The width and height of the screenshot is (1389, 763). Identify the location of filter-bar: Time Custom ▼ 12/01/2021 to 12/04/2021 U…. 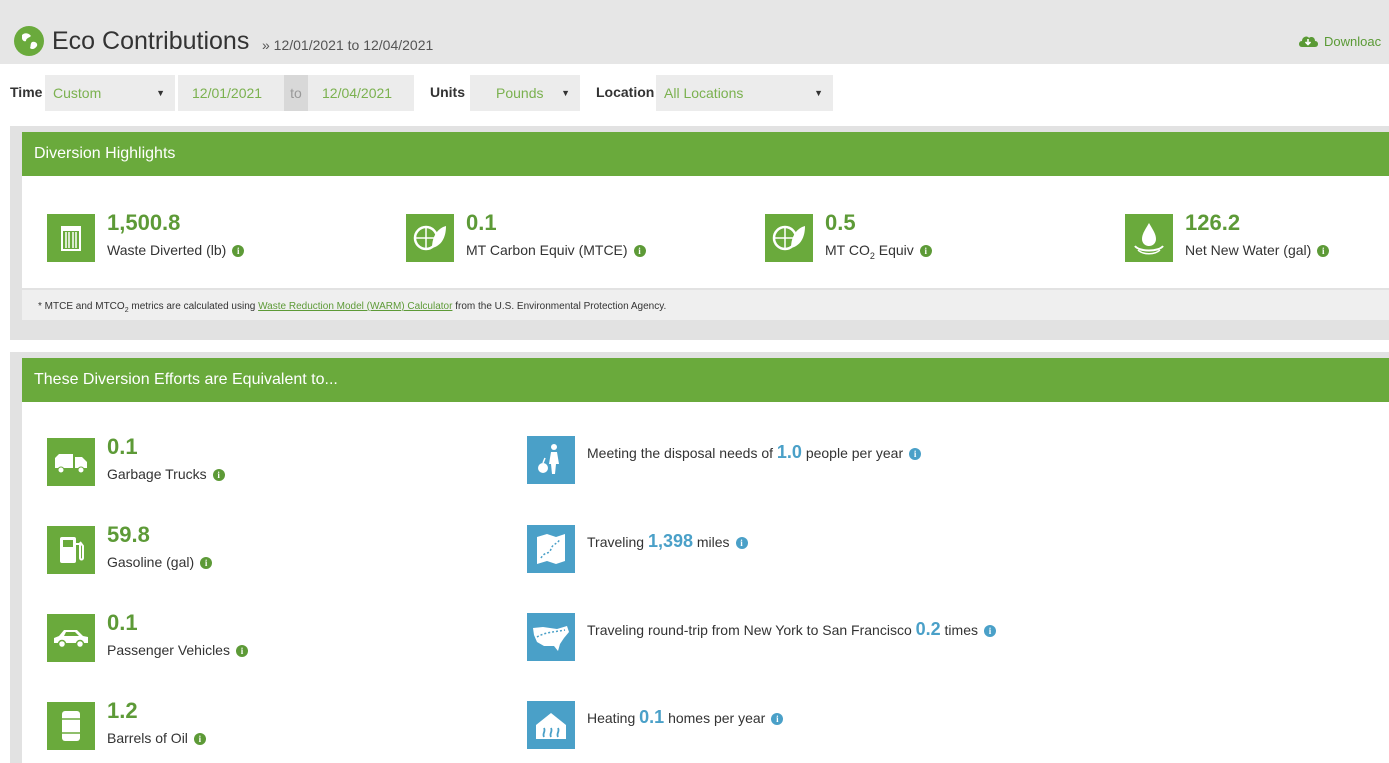
(694, 92).